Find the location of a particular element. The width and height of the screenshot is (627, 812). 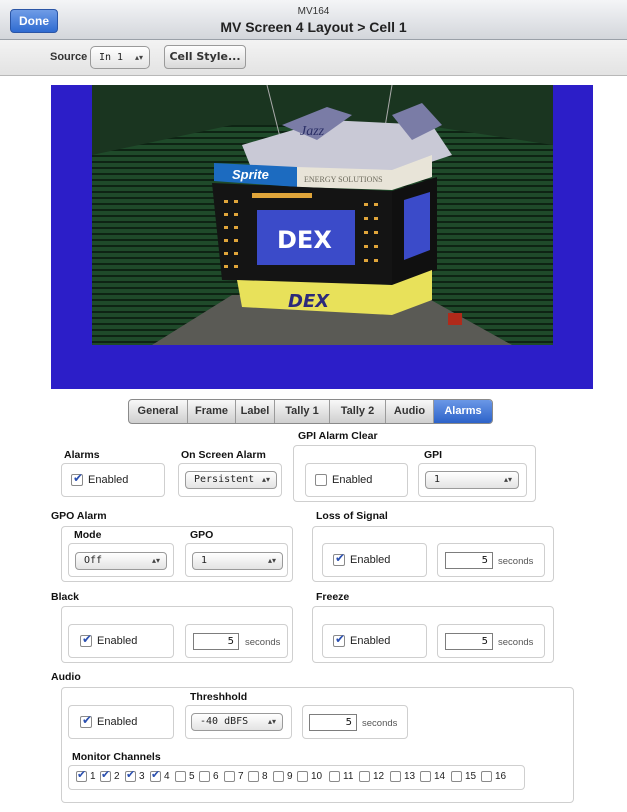

monitor-channel-5-checkbox: 5 is located at coordinates (185, 776).